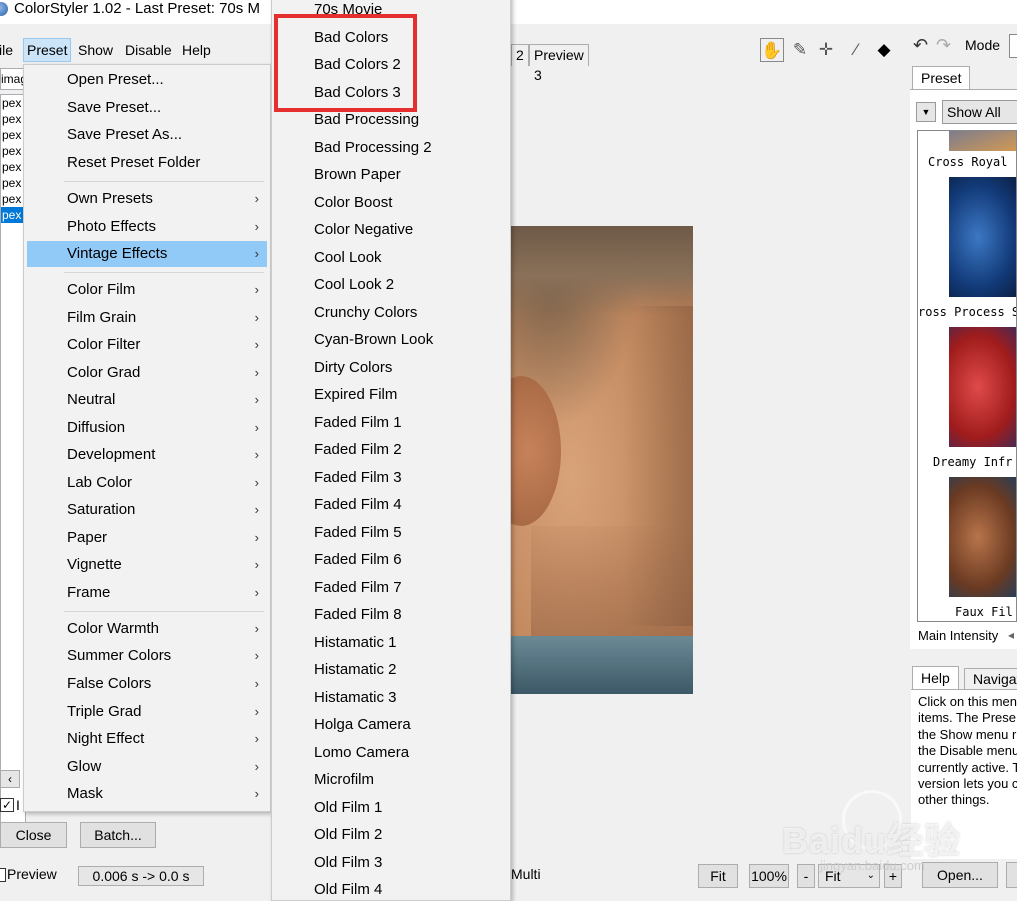 Image resolution: width=1017 pixels, height=901 pixels. Describe the element at coordinates (391, 807) in the screenshot. I see `submenu-item: Old Film 1` at that location.